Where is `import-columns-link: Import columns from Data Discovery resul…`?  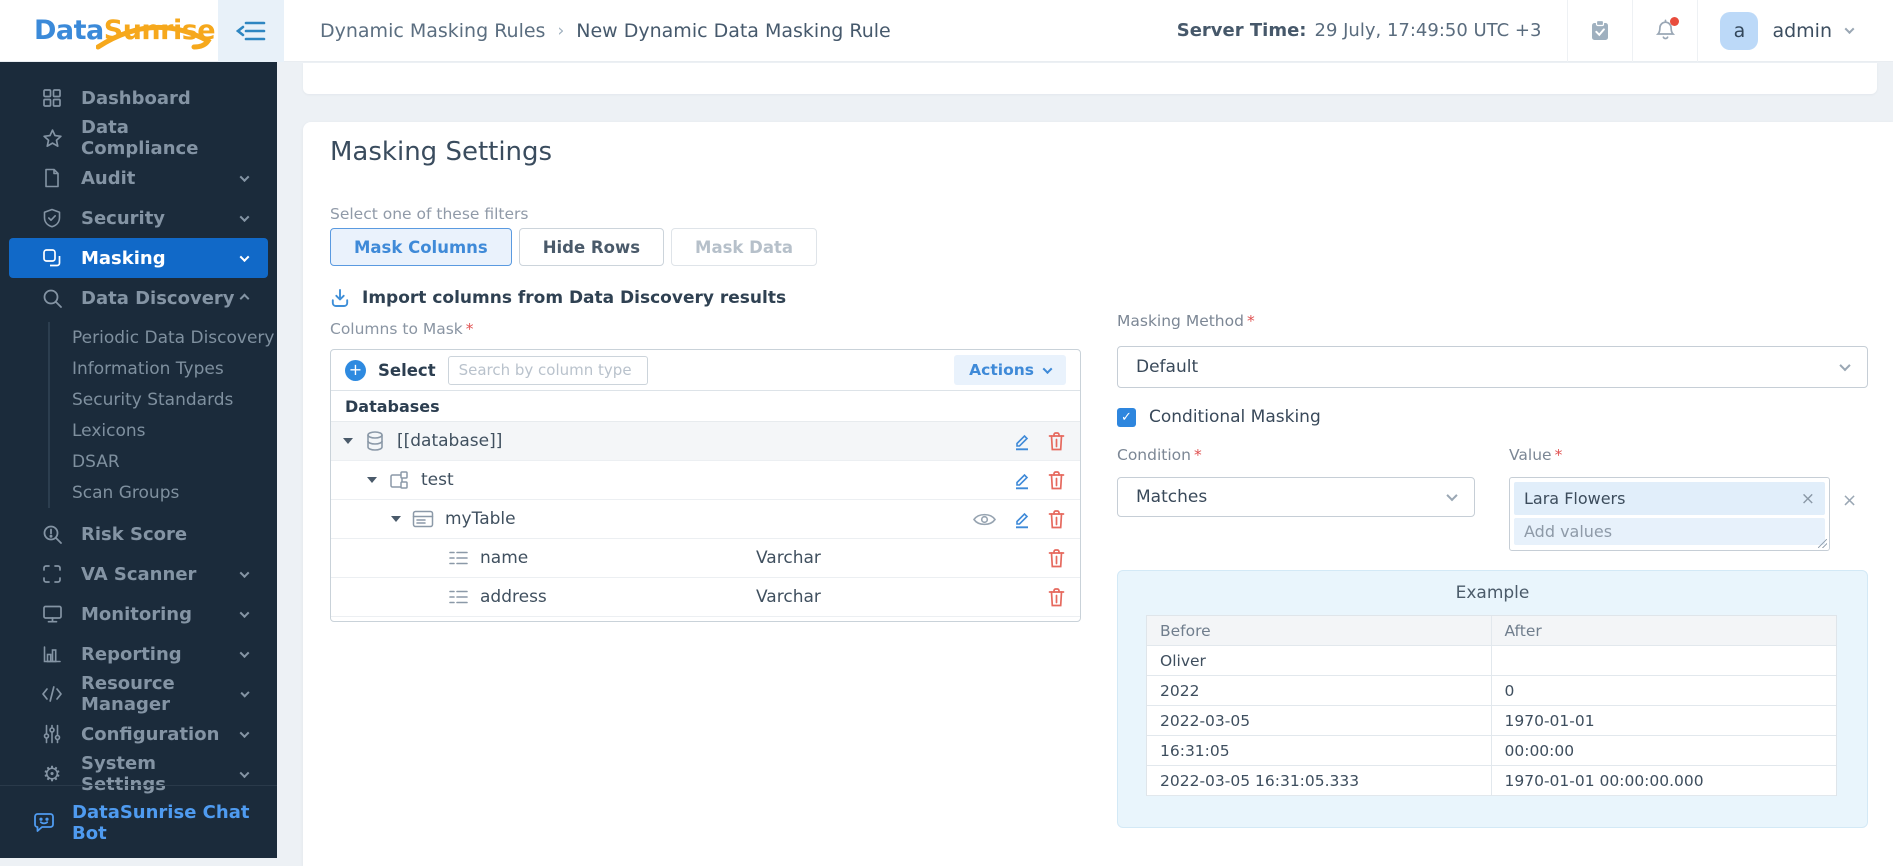
import-columns-link: Import columns from Data Discovery resul… is located at coordinates (558, 298).